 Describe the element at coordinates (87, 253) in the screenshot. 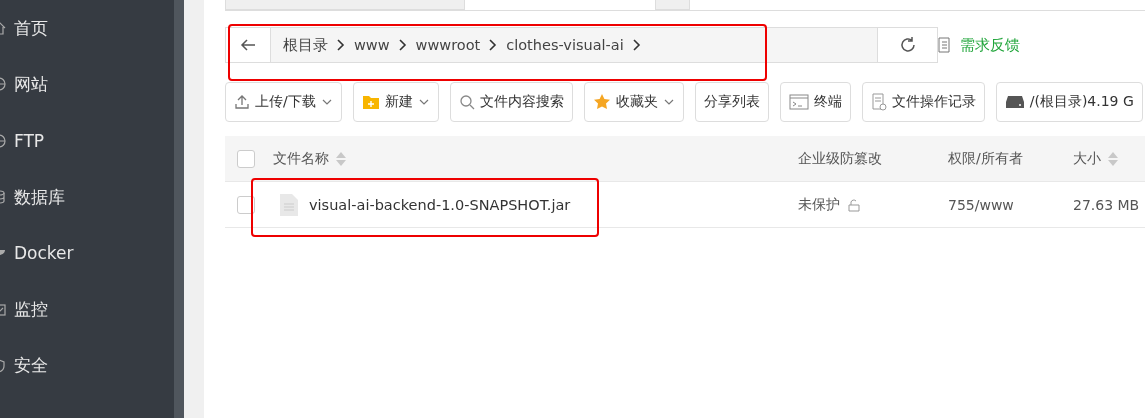

I see `sidebar-item: Docker` at that location.